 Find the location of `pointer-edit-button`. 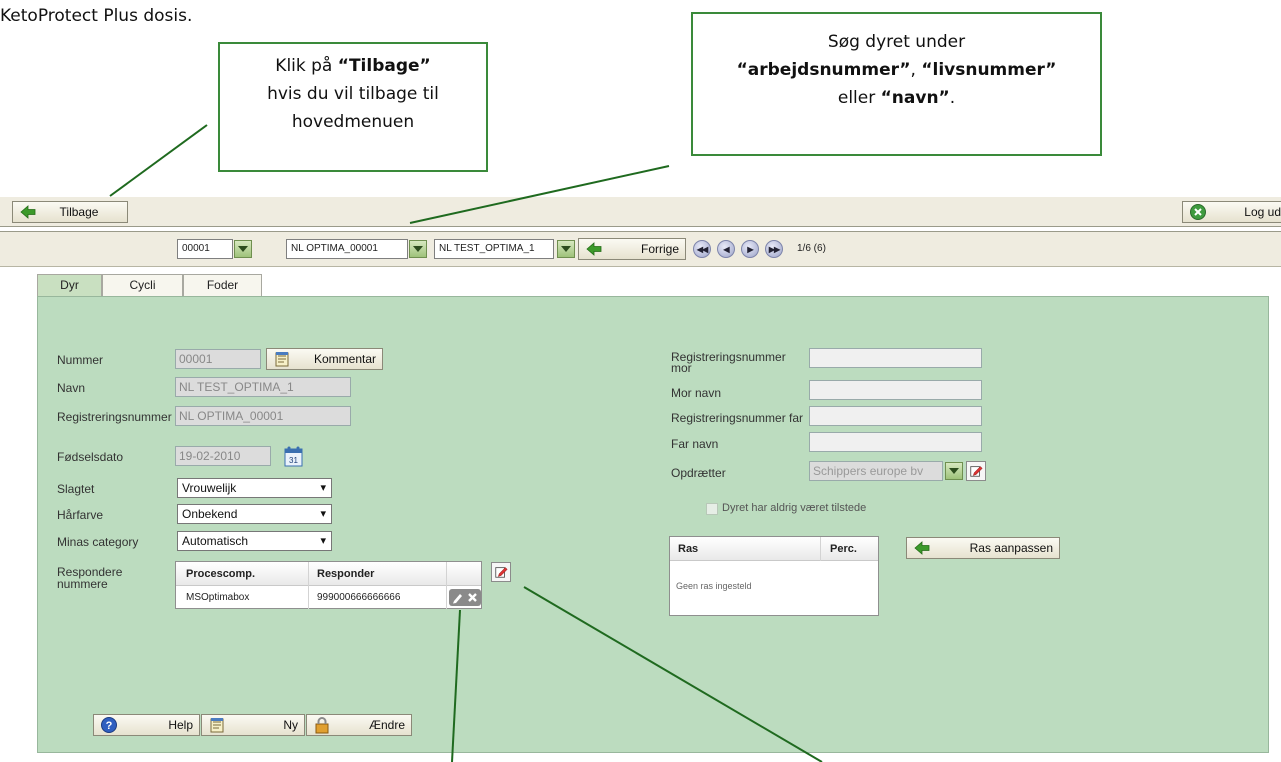

pointer-edit-button is located at coordinates (673, 674).